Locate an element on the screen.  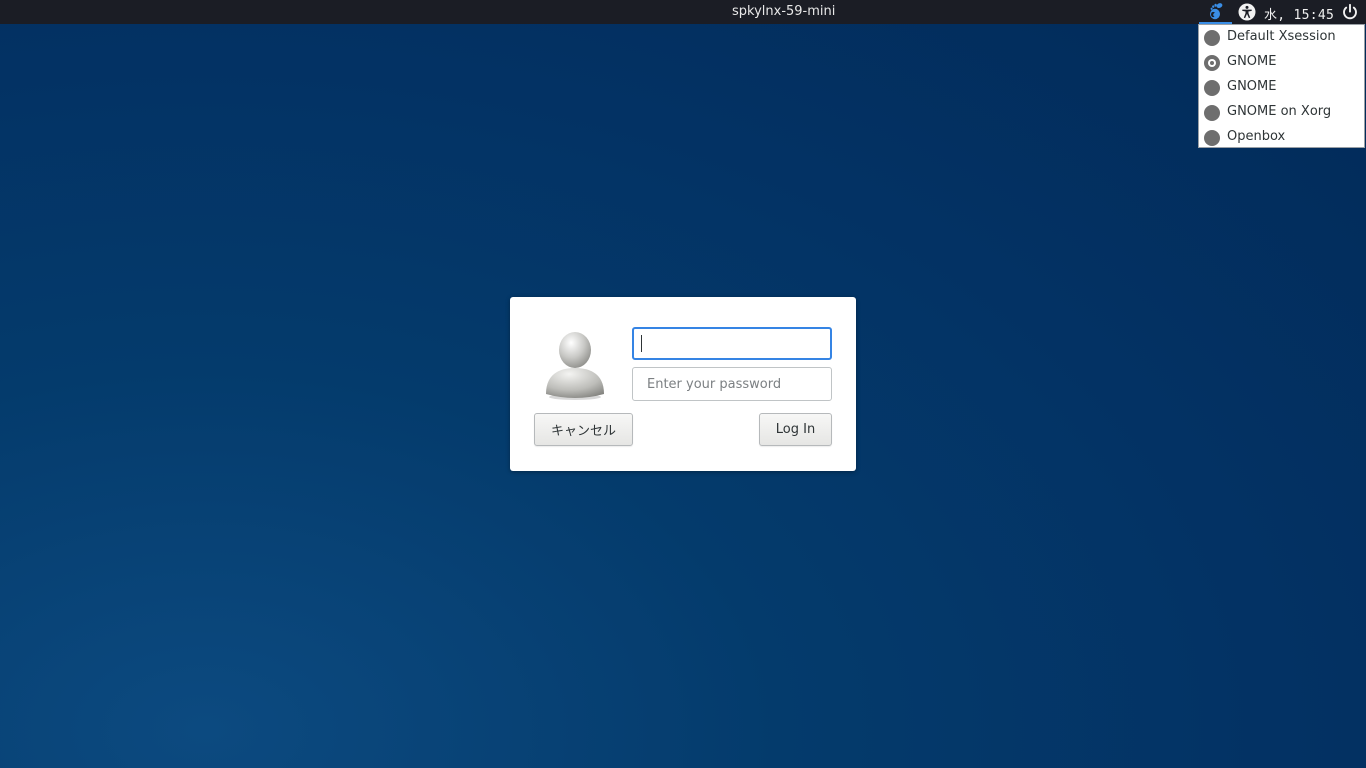
accessibility-button is located at coordinates (1247, 12).